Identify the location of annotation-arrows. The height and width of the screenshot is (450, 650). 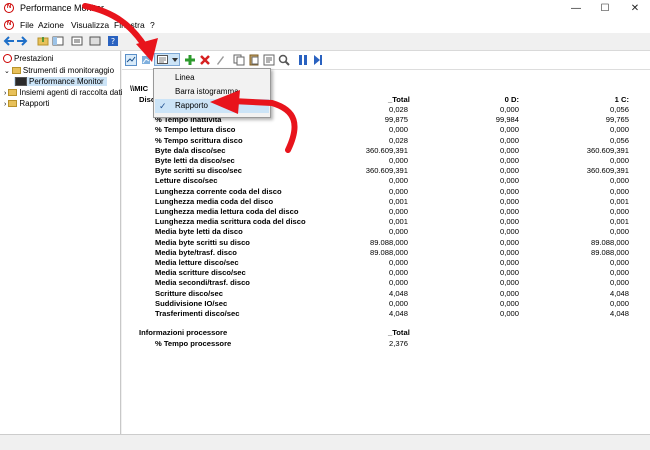
(190, 78).